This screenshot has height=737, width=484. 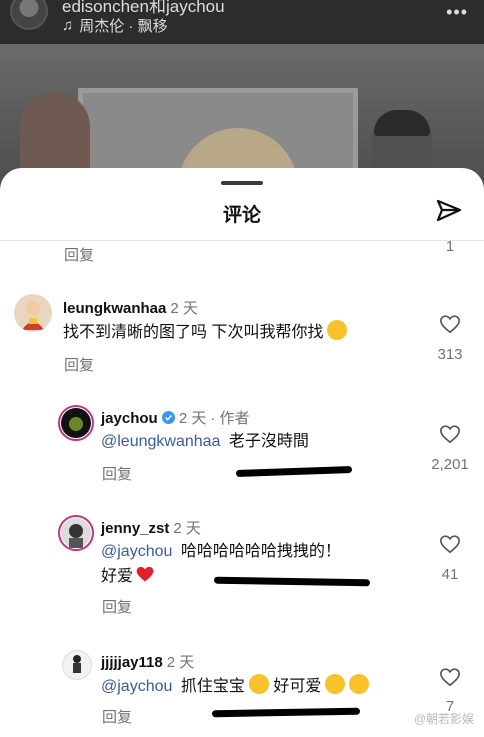 I want to click on comment-text: @leungkwanhaa 老子沒時間, so click(x=205, y=442).